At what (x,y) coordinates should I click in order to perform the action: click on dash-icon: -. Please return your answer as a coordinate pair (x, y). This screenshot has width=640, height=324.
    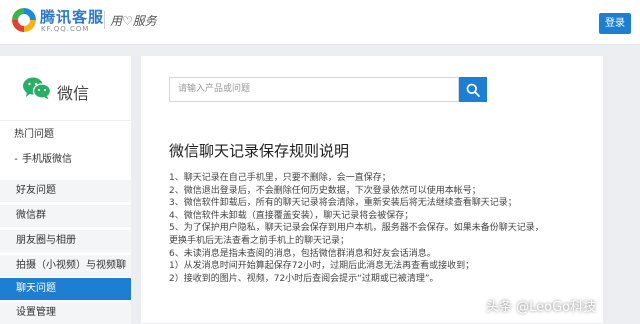
    Looking at the image, I should click on (16, 159).